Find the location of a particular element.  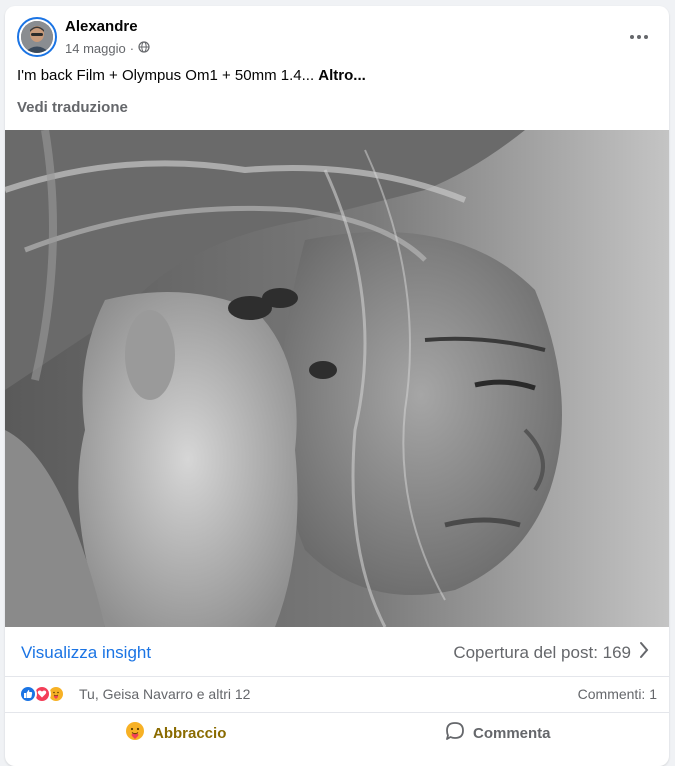

post-meta: 14 maggio · is located at coordinates (107, 48).